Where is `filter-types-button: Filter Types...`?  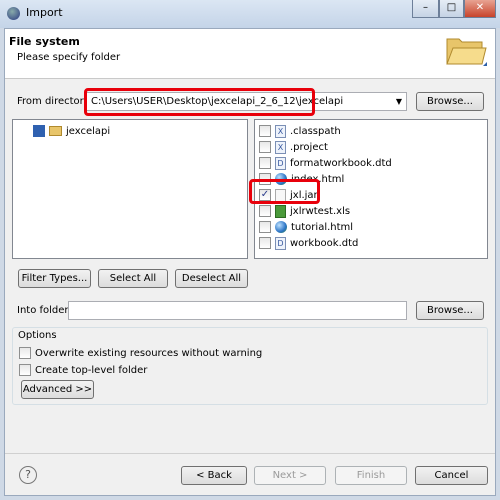
filter-types-button: Filter Types... is located at coordinates (54, 278).